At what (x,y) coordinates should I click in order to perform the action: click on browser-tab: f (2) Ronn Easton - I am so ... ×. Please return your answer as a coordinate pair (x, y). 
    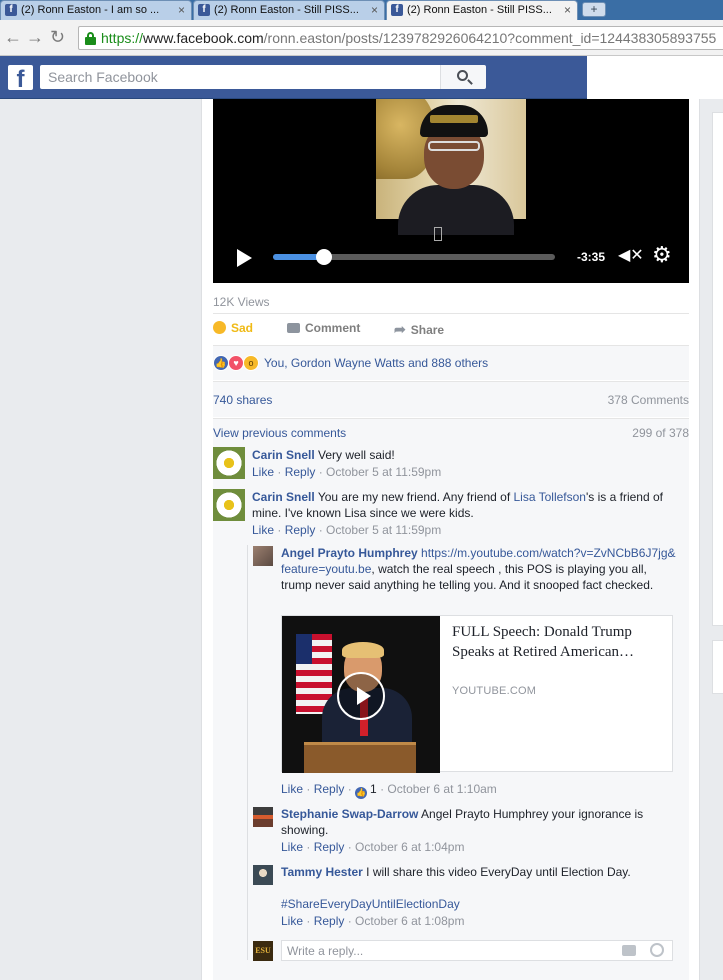
    Looking at the image, I should click on (96, 10).